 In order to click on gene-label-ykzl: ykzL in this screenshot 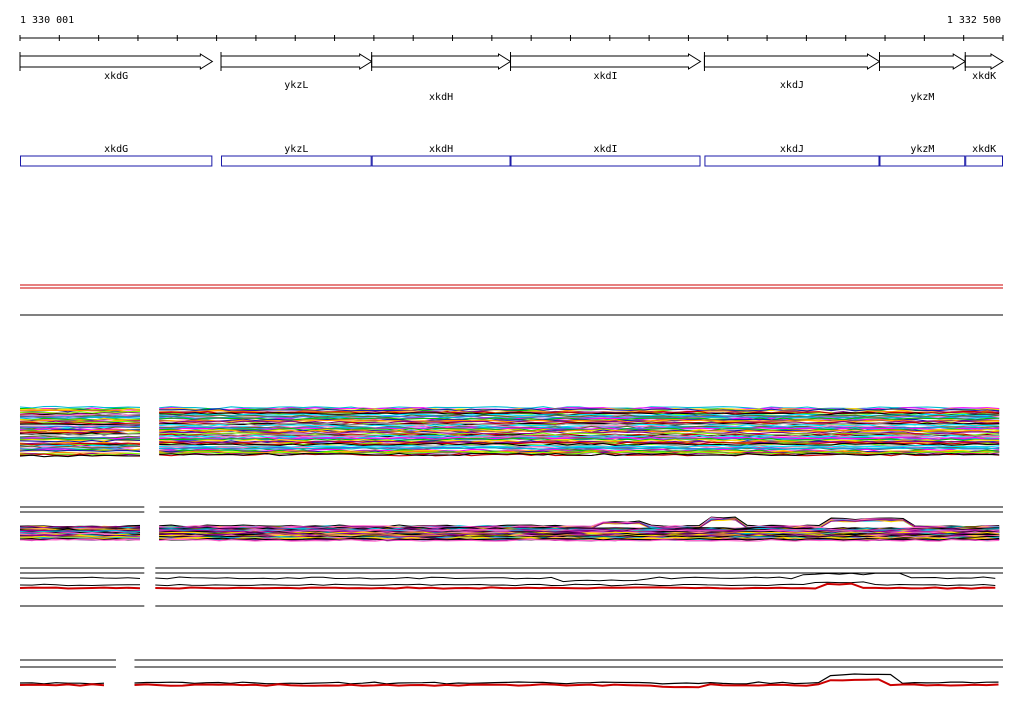, I will do `click(296, 85)`.